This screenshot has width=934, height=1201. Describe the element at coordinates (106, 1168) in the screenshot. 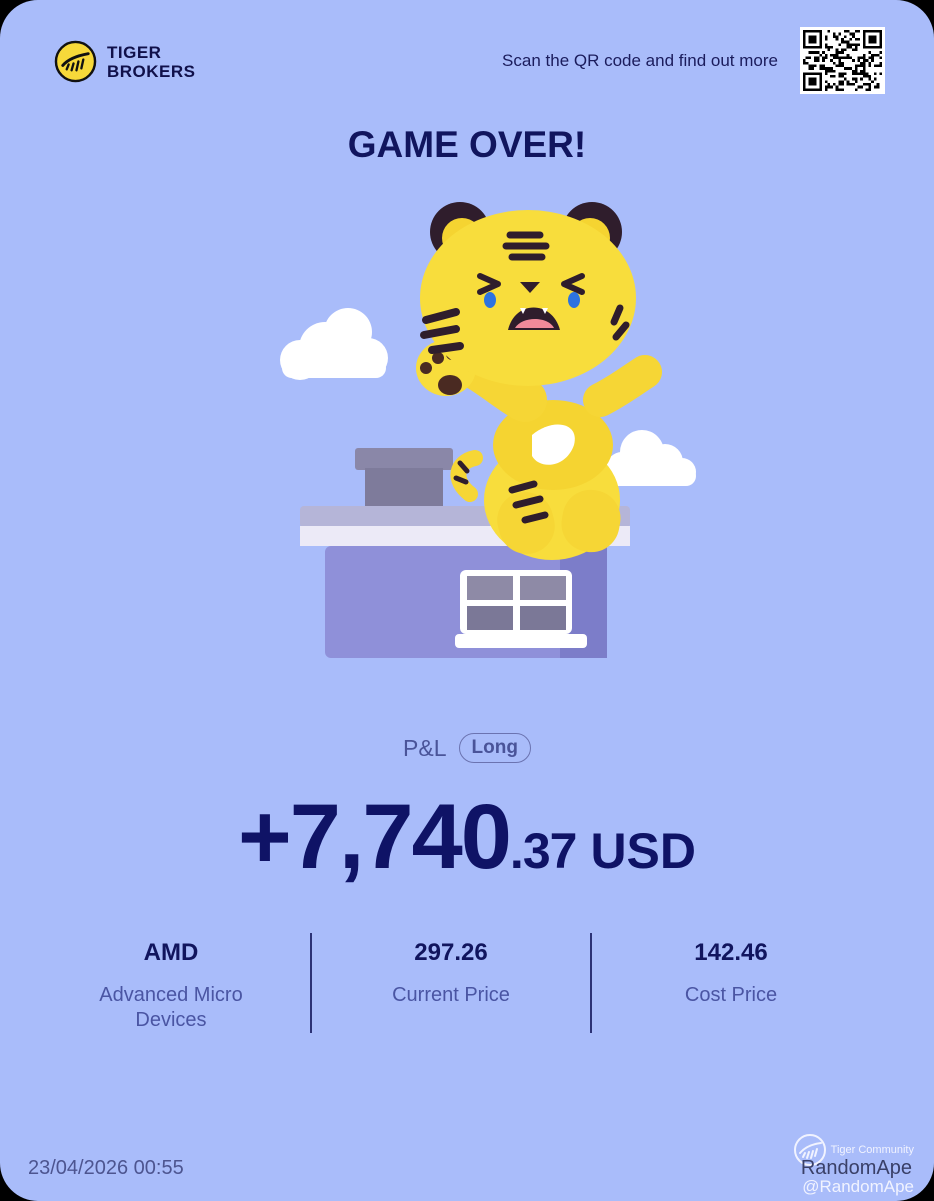

I see `timestamp: 23/04/2026 00:55` at that location.